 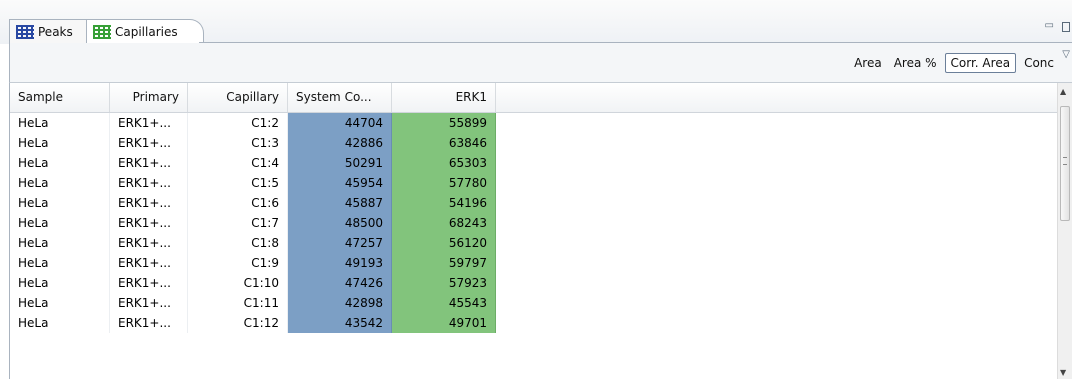 What do you see at coordinates (340, 303) in the screenshot?
I see `cell-system-control: 42898` at bounding box center [340, 303].